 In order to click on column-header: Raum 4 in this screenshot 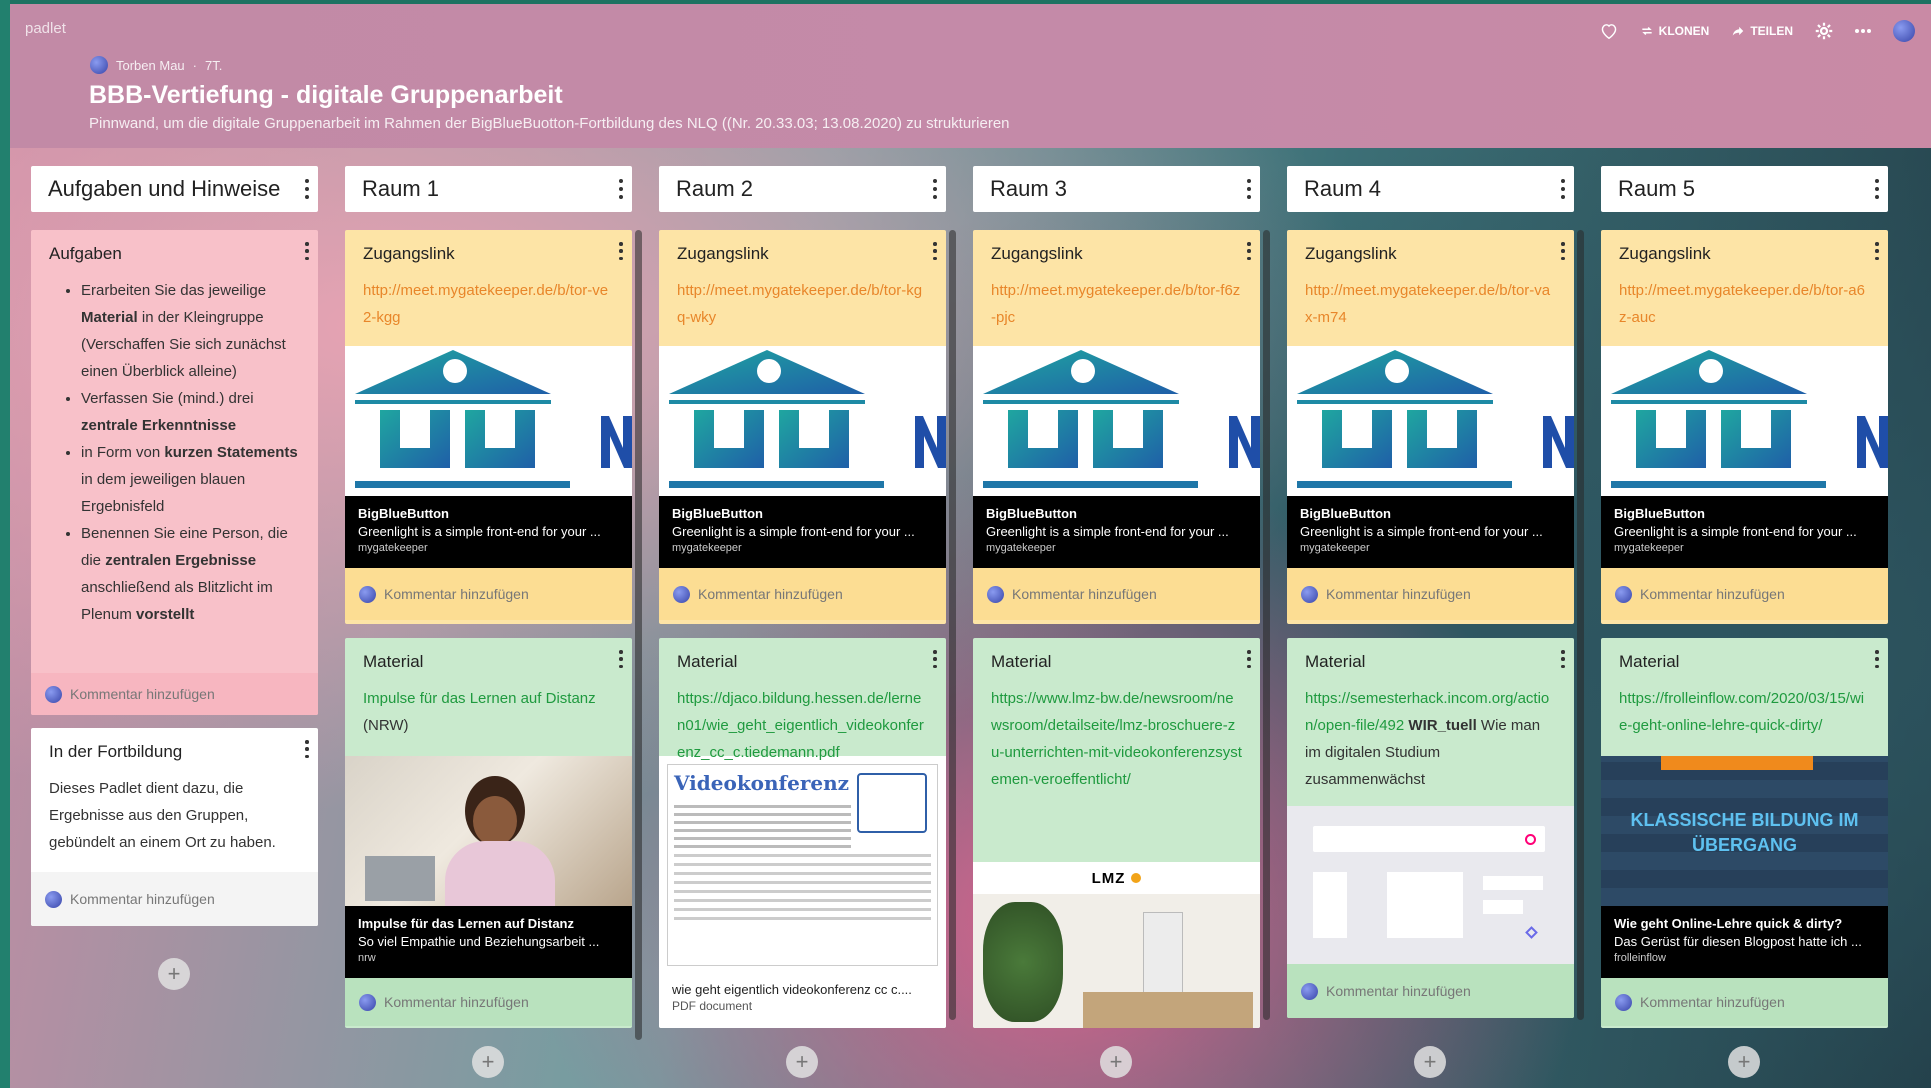, I will do `click(1430, 189)`.